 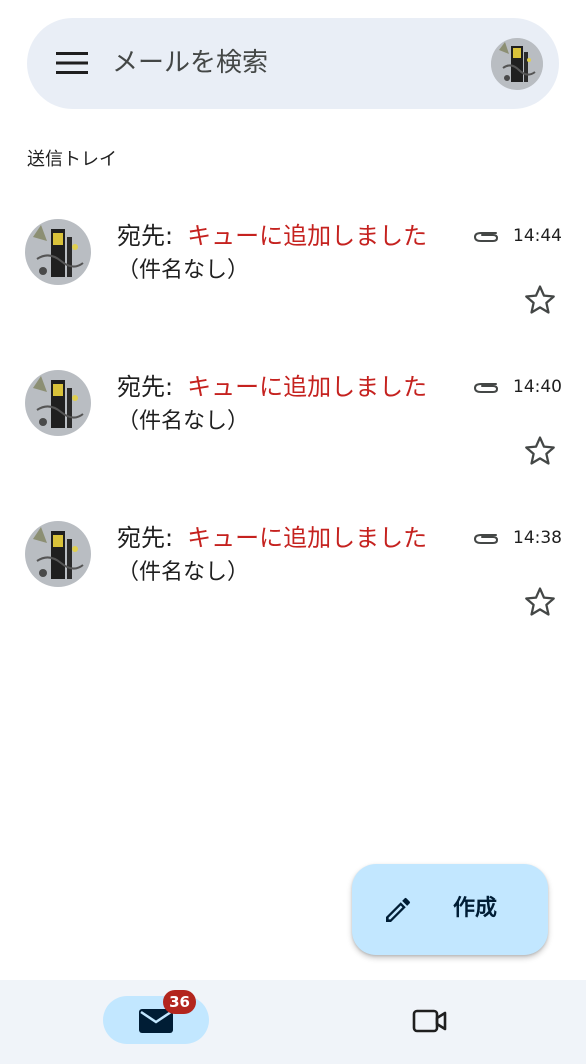 What do you see at coordinates (398, 909) in the screenshot?
I see `pencil-icon` at bounding box center [398, 909].